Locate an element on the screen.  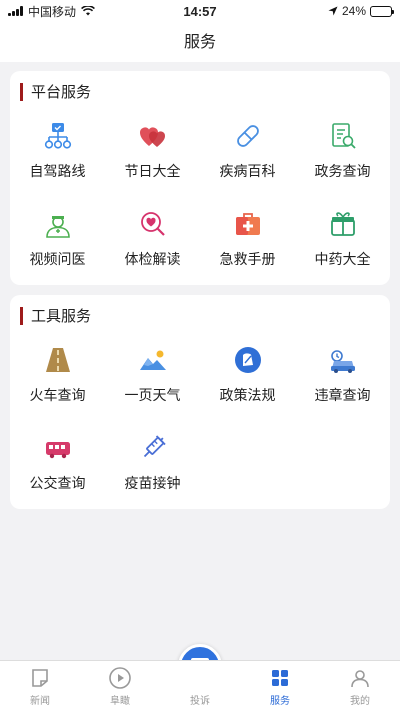
service-vaccine: 疫苗接钟 is located at coordinates (152, 473).